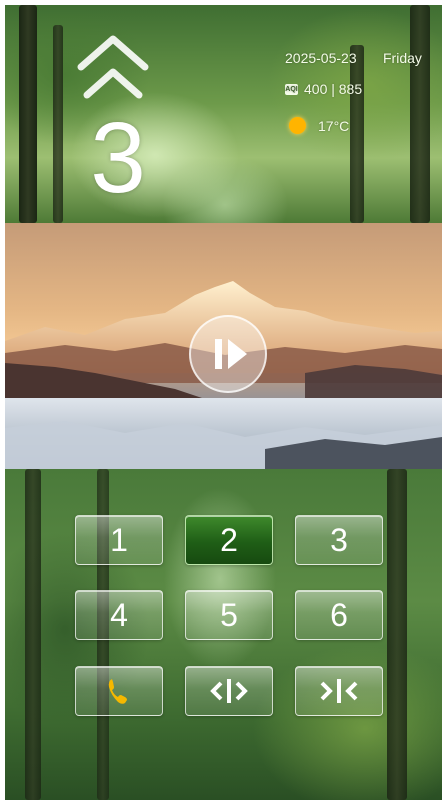  I want to click on aqi-value: 400 | 885, so click(333, 89).